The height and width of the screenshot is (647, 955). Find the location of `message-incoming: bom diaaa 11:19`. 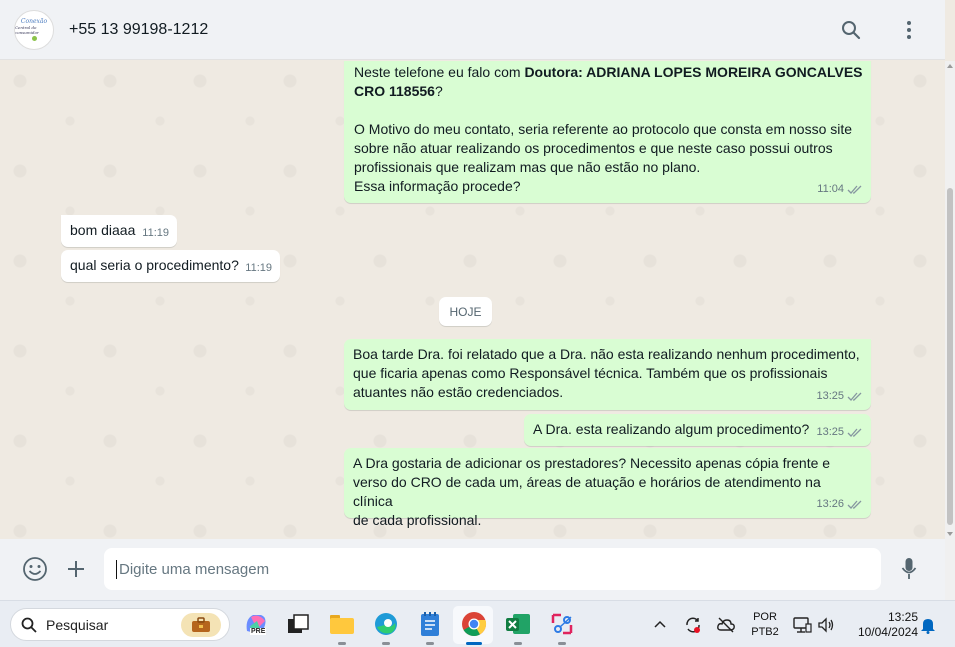

message-incoming: bom diaaa 11:19 is located at coordinates (119, 231).